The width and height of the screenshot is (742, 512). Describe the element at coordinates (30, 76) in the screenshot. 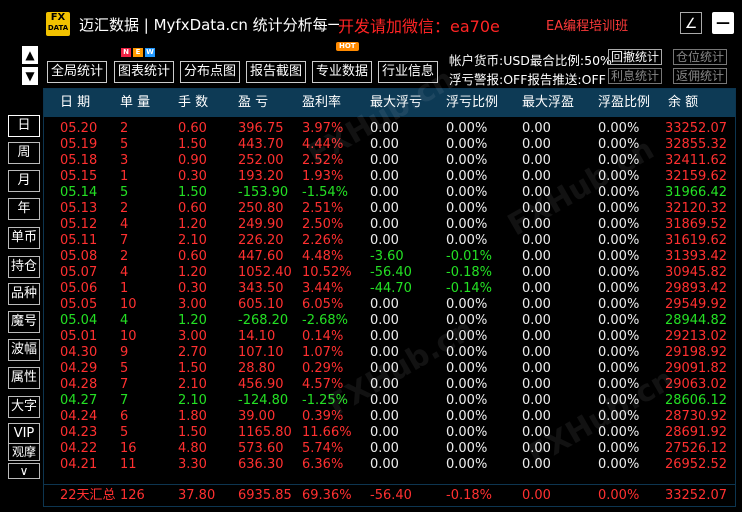

I see `scroll-down-button: ▼` at that location.